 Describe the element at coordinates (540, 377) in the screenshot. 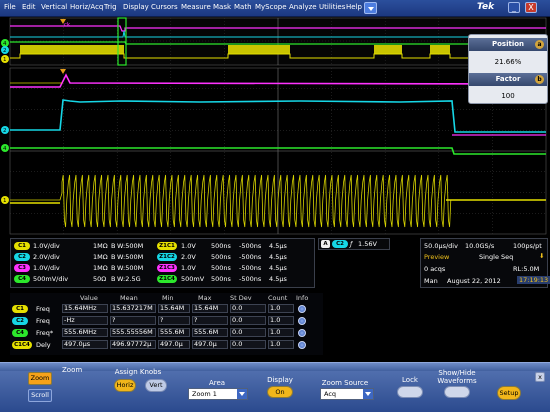

I see `close-control-button: x` at that location.